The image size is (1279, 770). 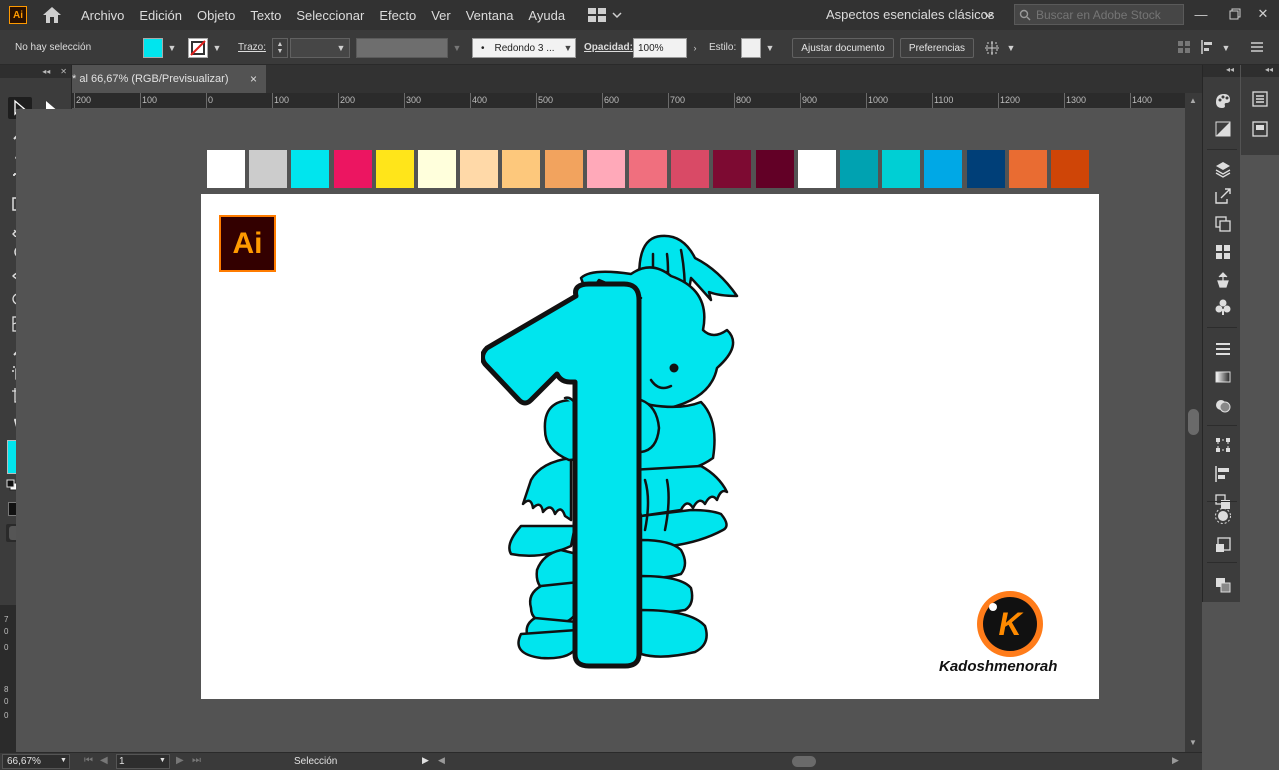 I want to click on stroke-weight-stepper: ▲ ▼, so click(x=280, y=48).